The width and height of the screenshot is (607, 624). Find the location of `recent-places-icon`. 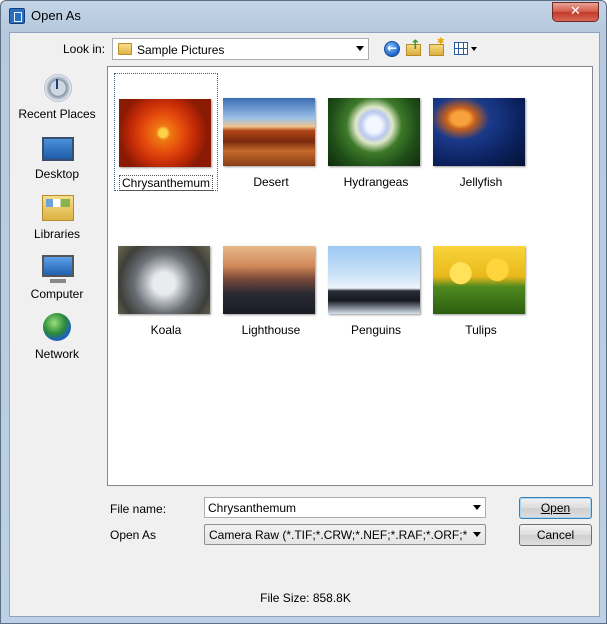

recent-places-icon is located at coordinates (58, 88).